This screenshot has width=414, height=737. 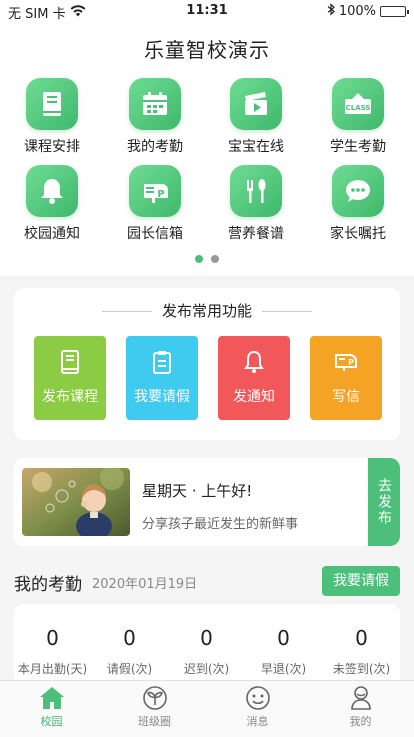 What do you see at coordinates (256, 147) in the screenshot?
I see `grid-label: 宝宝在线` at bounding box center [256, 147].